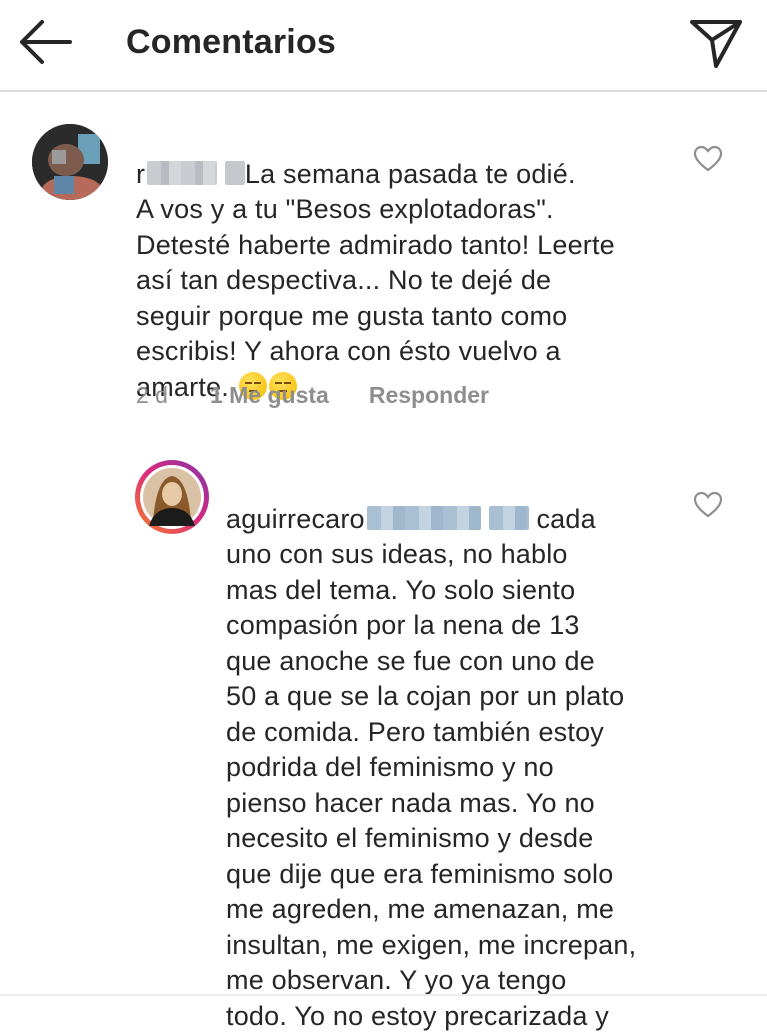 The height and width of the screenshot is (1034, 767). What do you see at coordinates (429, 395) in the screenshot?
I see `reply-button: Responder` at bounding box center [429, 395].